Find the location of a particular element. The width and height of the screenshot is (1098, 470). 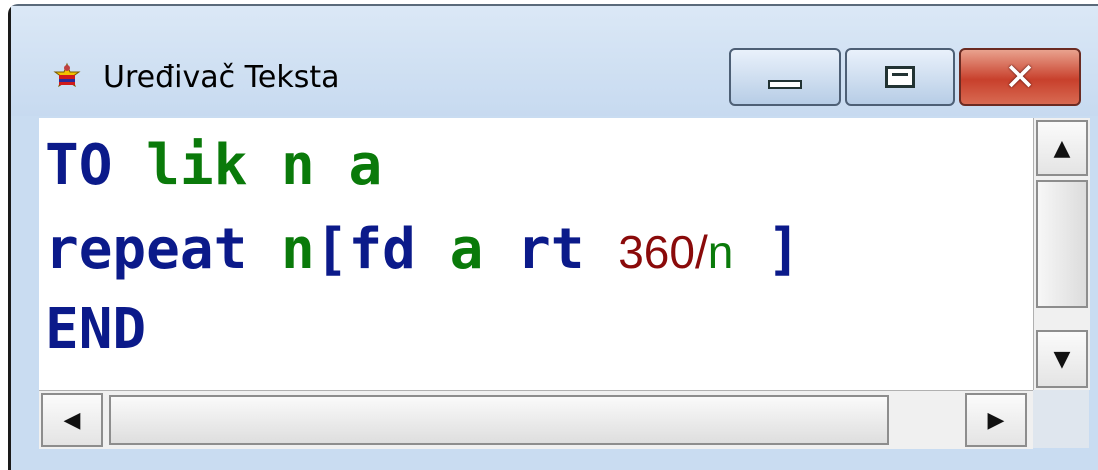

keyword-end: END is located at coordinates (96, 329).